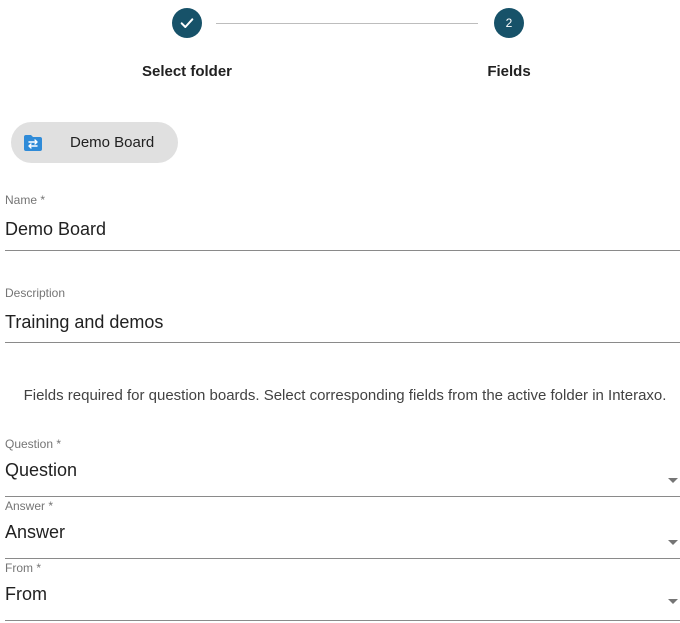  I want to click on step-2-badge: 2, so click(509, 23).